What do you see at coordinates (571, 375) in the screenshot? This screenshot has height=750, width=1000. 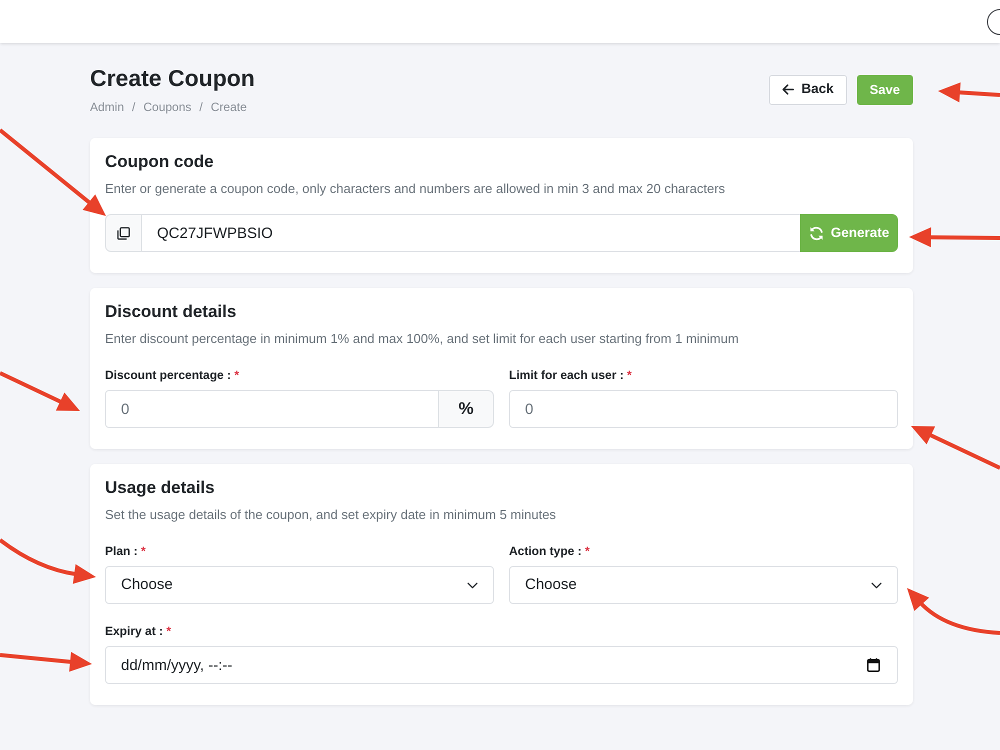 I see `field-label: Limit for each user : *` at bounding box center [571, 375].